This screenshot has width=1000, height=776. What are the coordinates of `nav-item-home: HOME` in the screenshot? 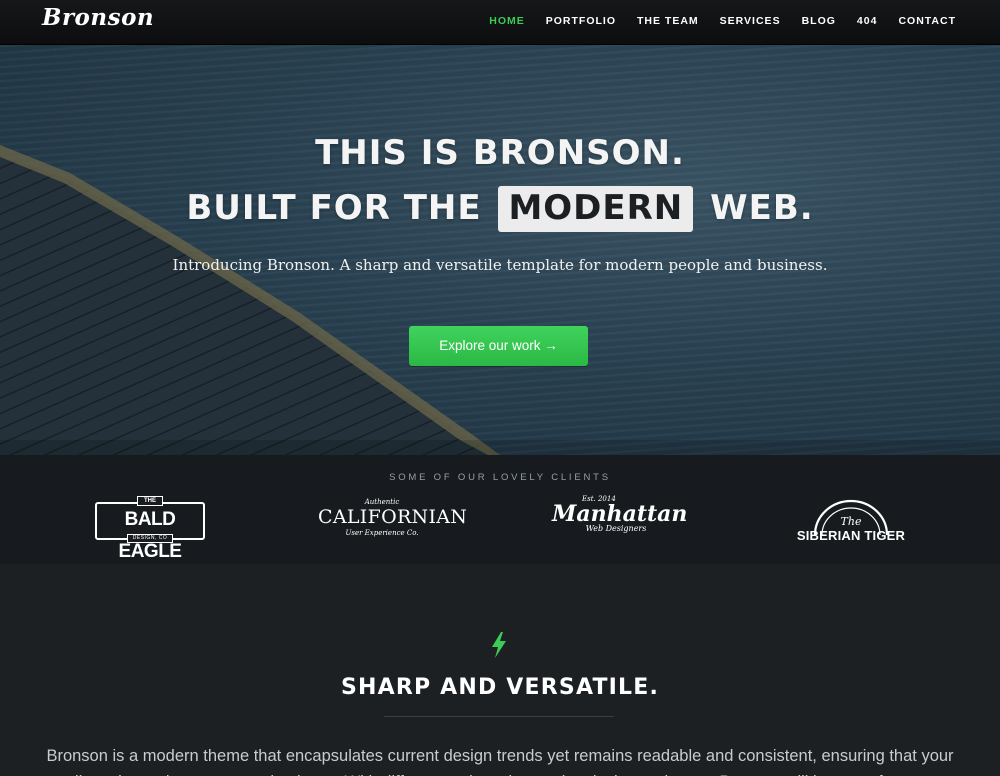 It's located at (507, 21).